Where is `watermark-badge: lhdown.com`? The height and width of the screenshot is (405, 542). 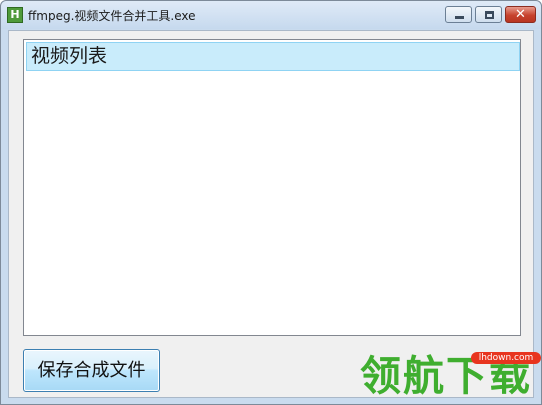 watermark-badge: lhdown.com is located at coordinates (506, 358).